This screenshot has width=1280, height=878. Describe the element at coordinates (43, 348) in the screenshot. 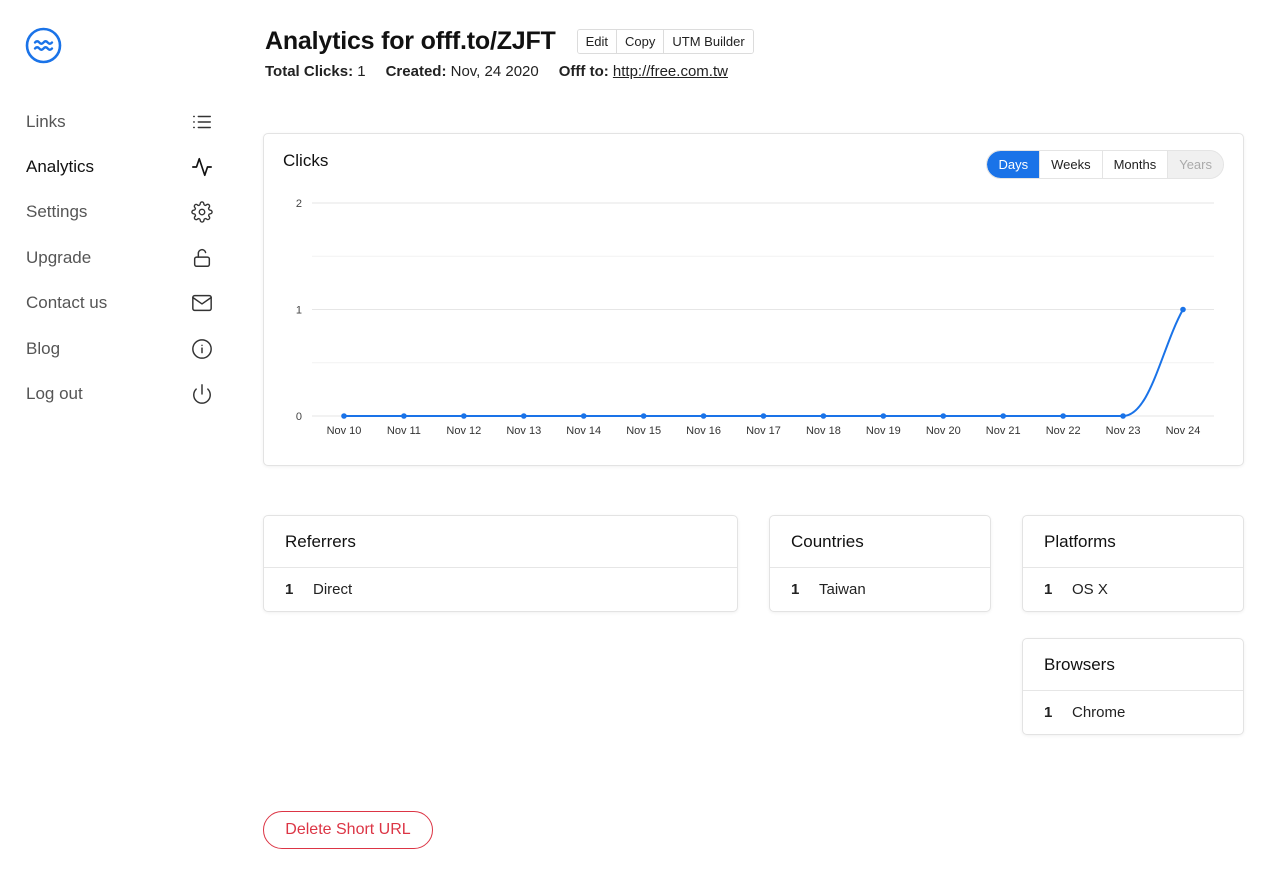

I see `sidebar-item-label: Blog` at that location.